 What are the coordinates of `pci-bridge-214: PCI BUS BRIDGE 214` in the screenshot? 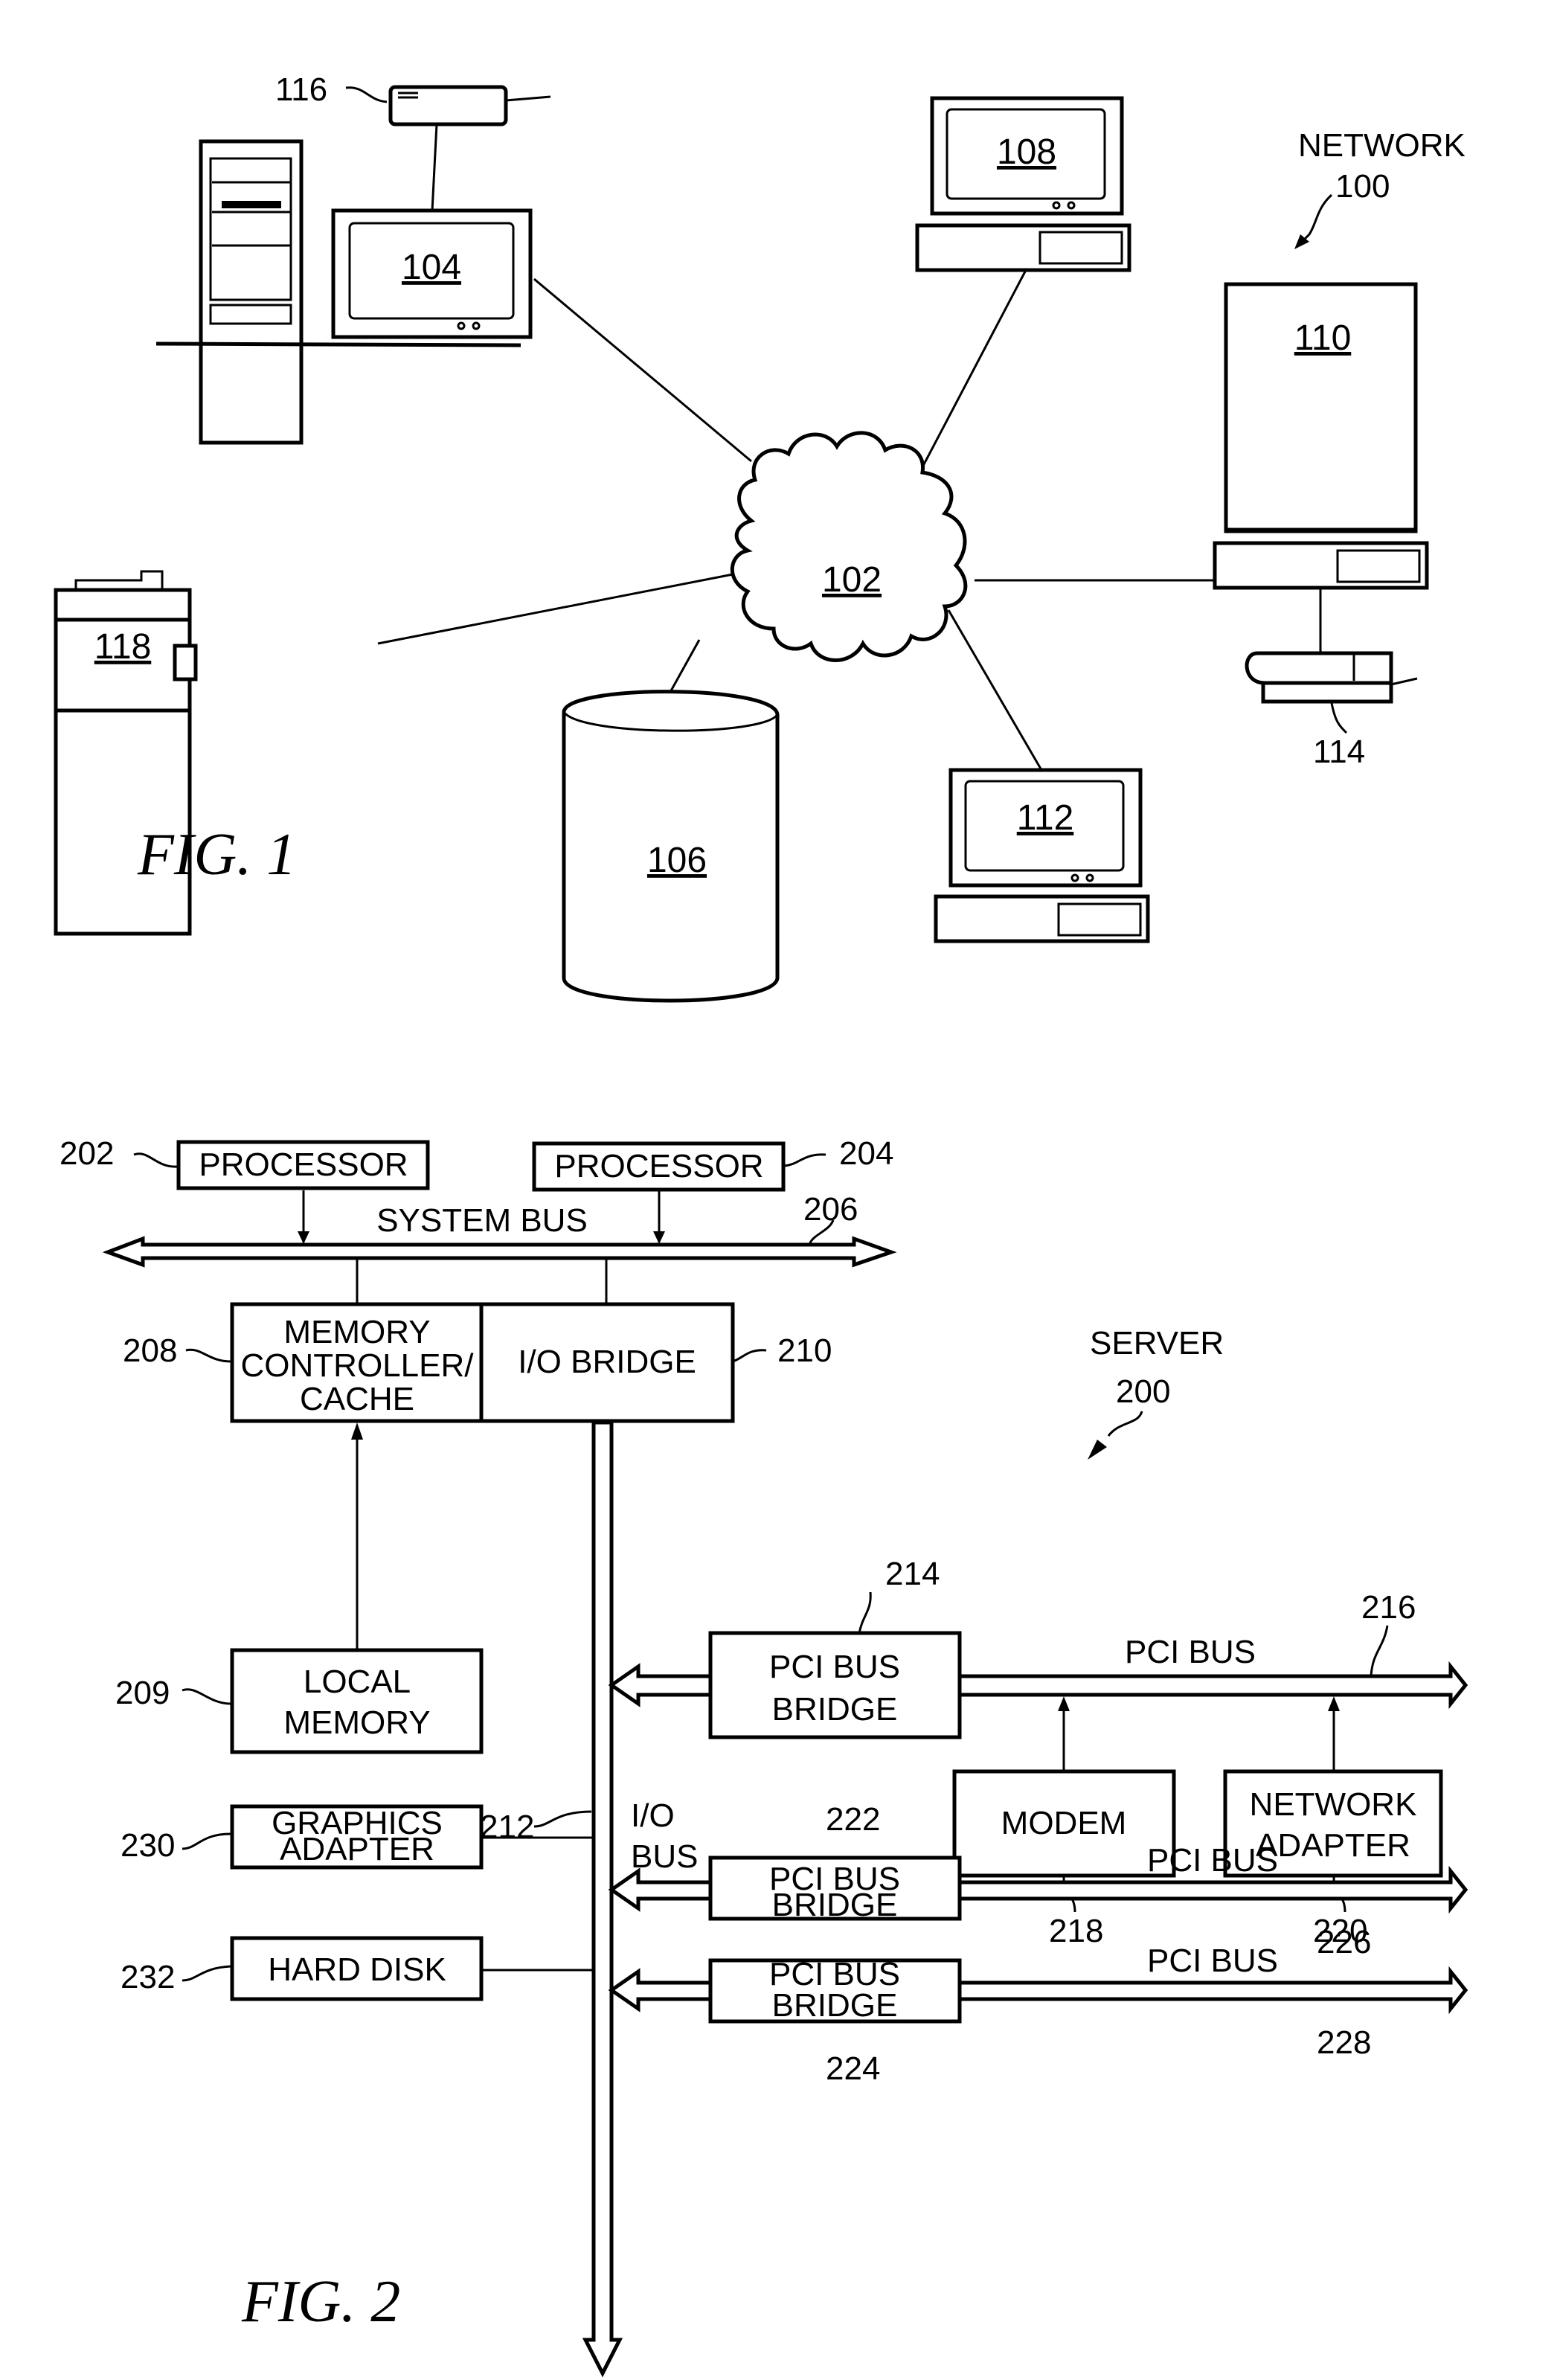 It's located at (785, 1648).